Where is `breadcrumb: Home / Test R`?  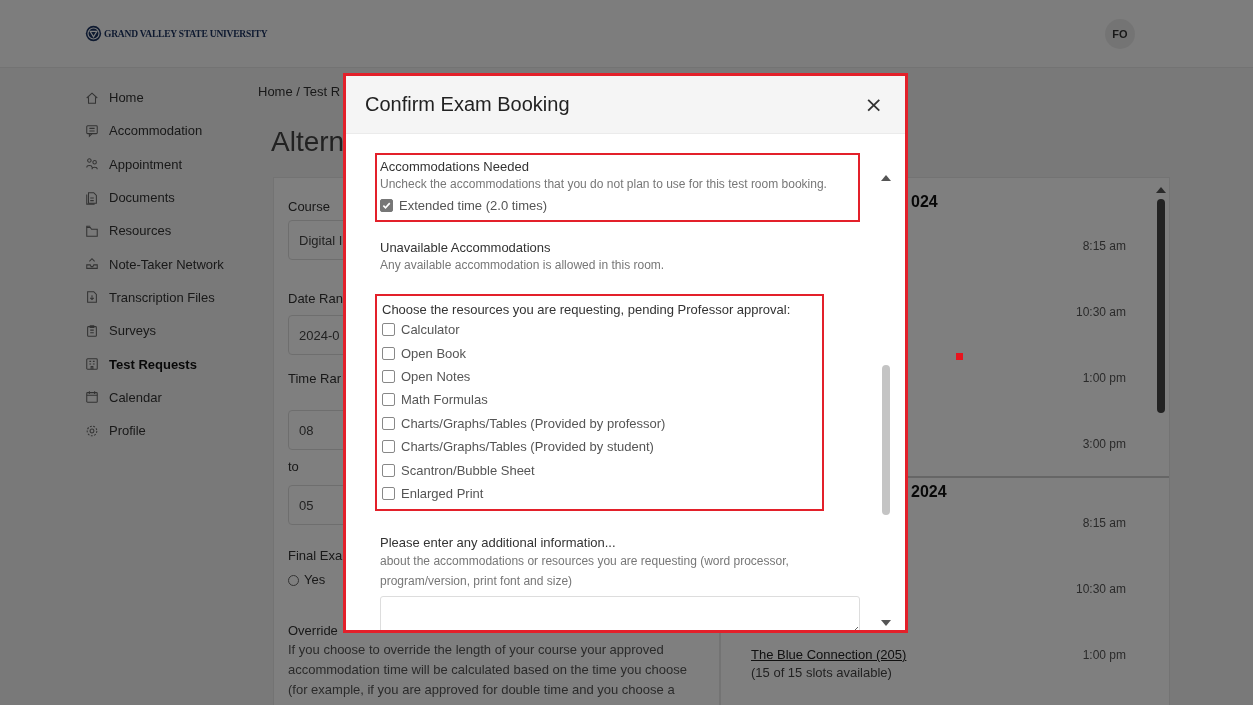
breadcrumb: Home / Test R is located at coordinates (299, 92).